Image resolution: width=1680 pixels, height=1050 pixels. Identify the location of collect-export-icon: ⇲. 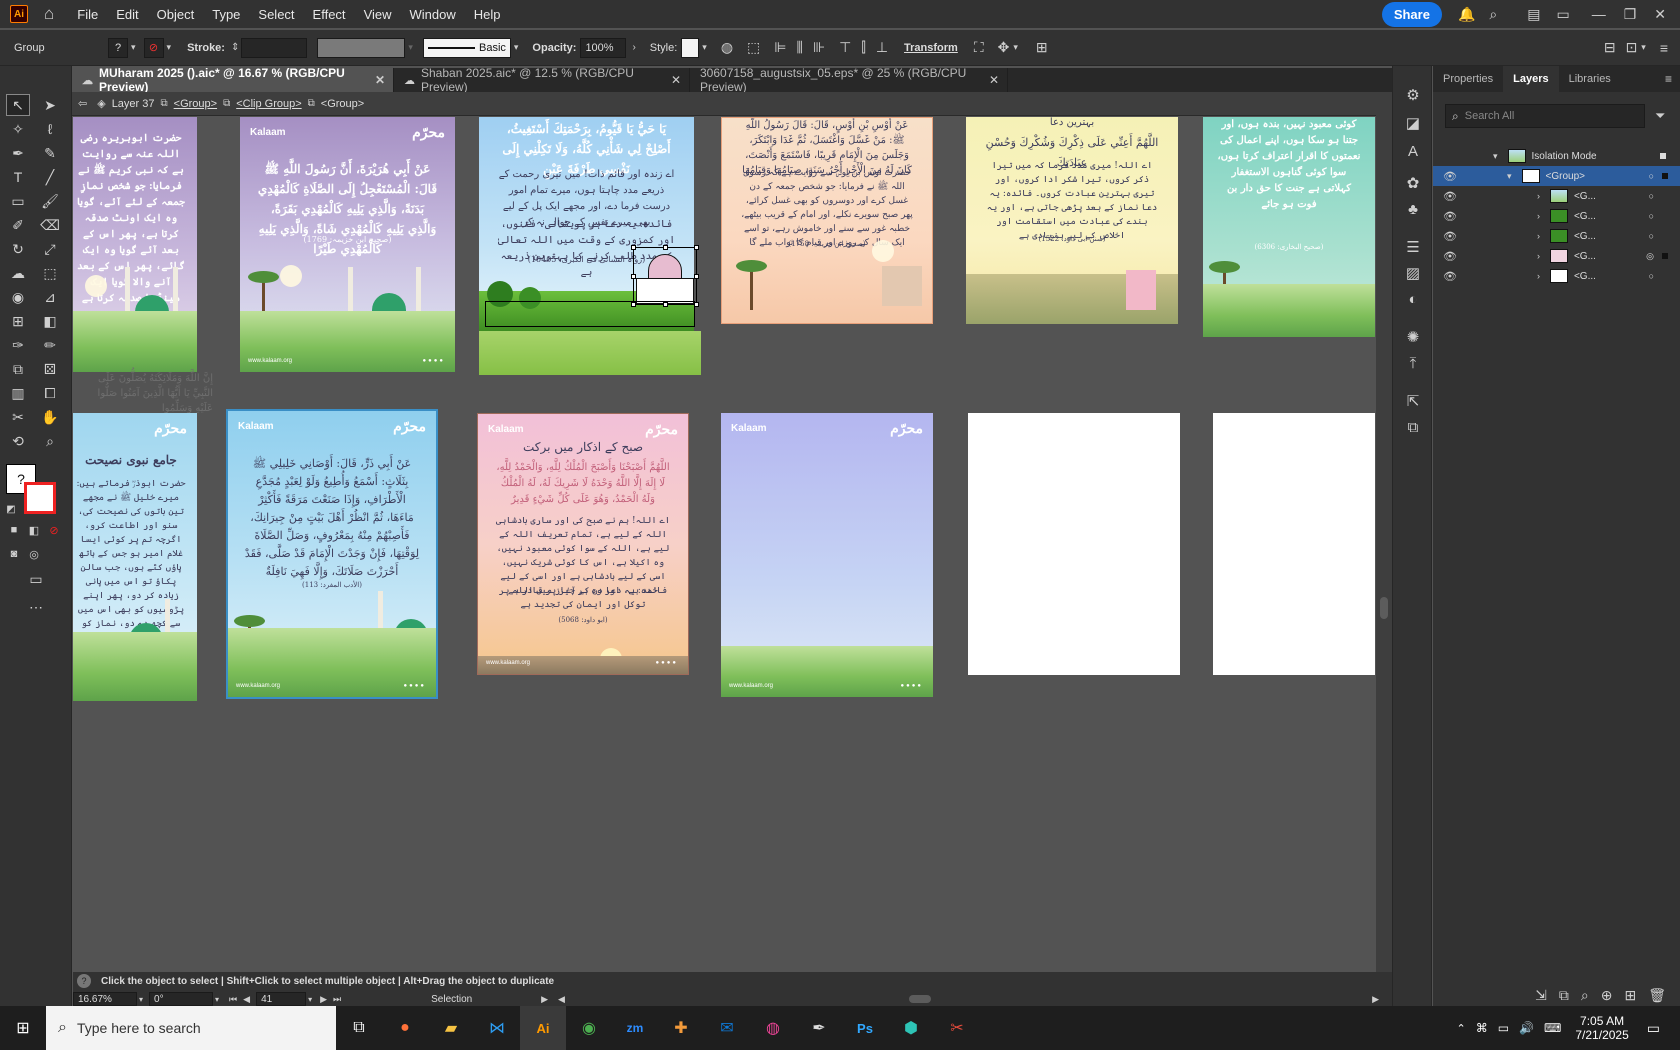
(1541, 995).